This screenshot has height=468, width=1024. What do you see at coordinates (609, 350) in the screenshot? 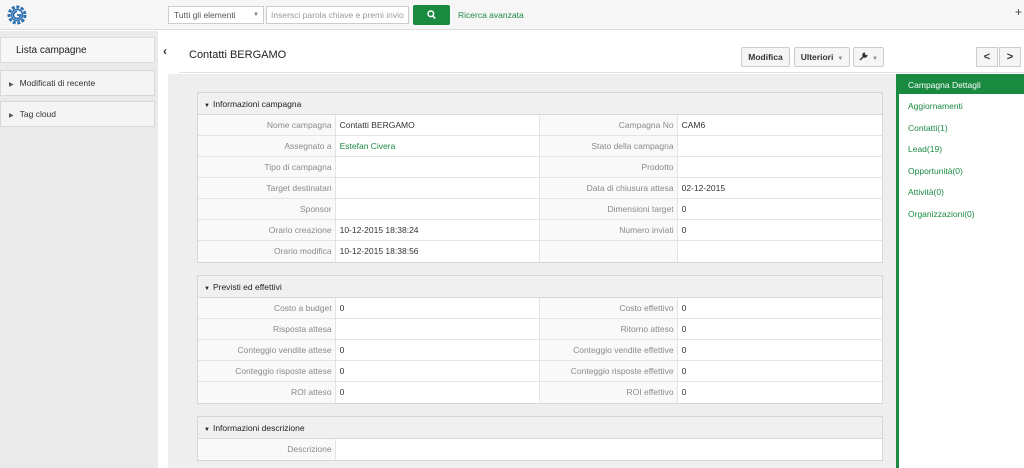
I see `field-label: Conteggio vendite effettive` at bounding box center [609, 350].